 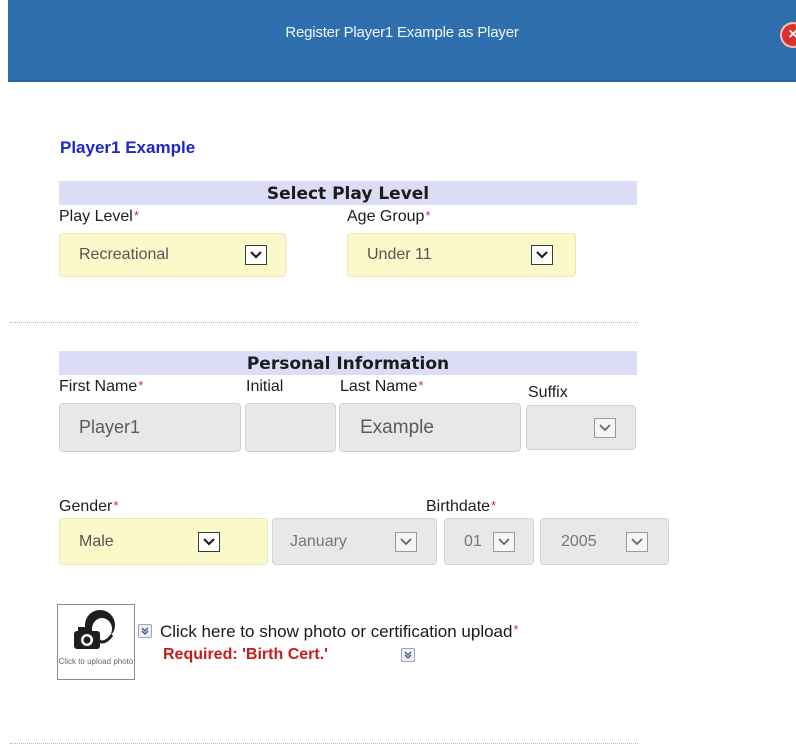 What do you see at coordinates (99, 216) in the screenshot?
I see `play-level-label: Play Level*` at bounding box center [99, 216].